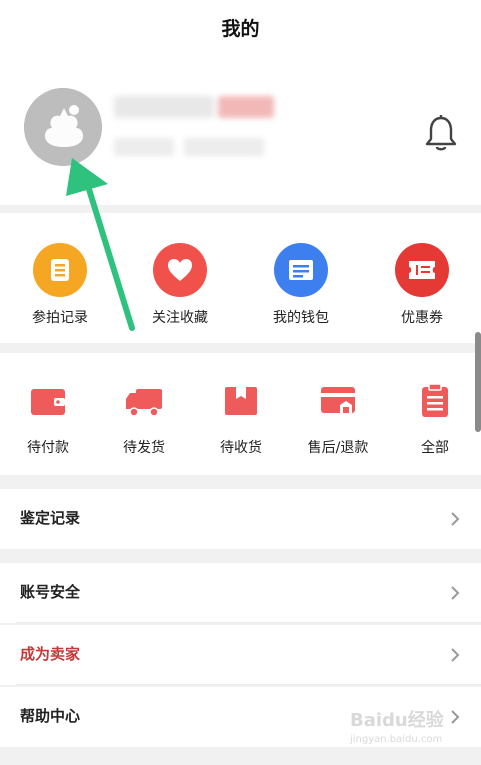  What do you see at coordinates (60, 318) in the screenshot?
I see `quick-item-label: 参拍记录` at bounding box center [60, 318].